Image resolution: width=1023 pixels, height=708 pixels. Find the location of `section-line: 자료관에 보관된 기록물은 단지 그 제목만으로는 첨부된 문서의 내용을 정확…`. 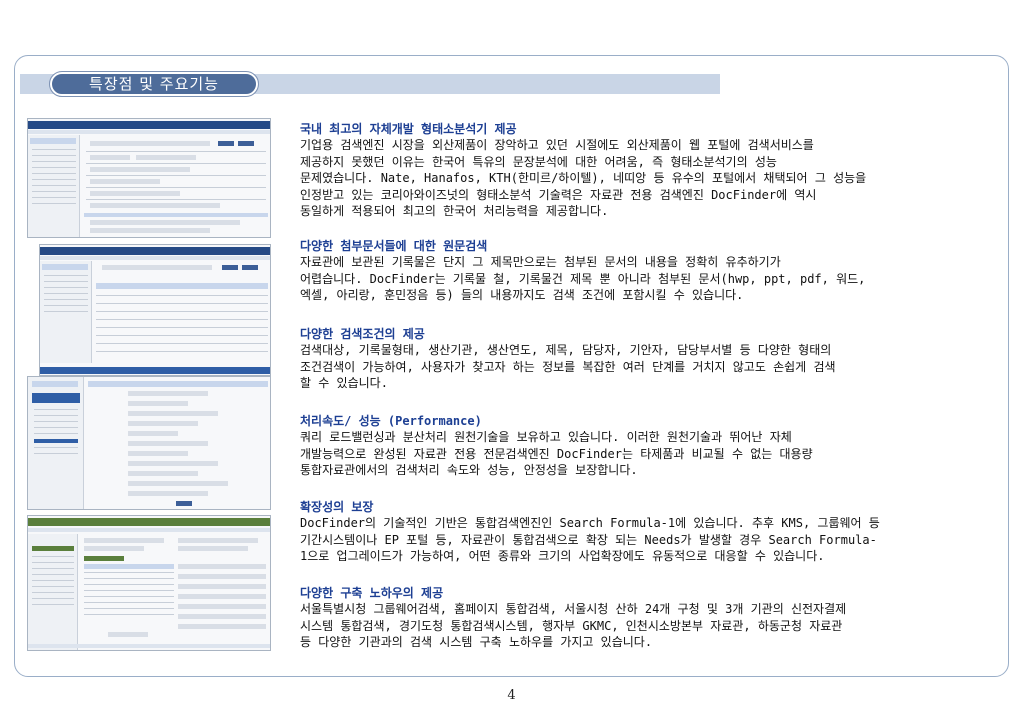

section-line: 자료관에 보관된 기록물은 단지 그 제목만으로는 첨부된 문서의 내용을 정확… is located at coordinates (540, 262).